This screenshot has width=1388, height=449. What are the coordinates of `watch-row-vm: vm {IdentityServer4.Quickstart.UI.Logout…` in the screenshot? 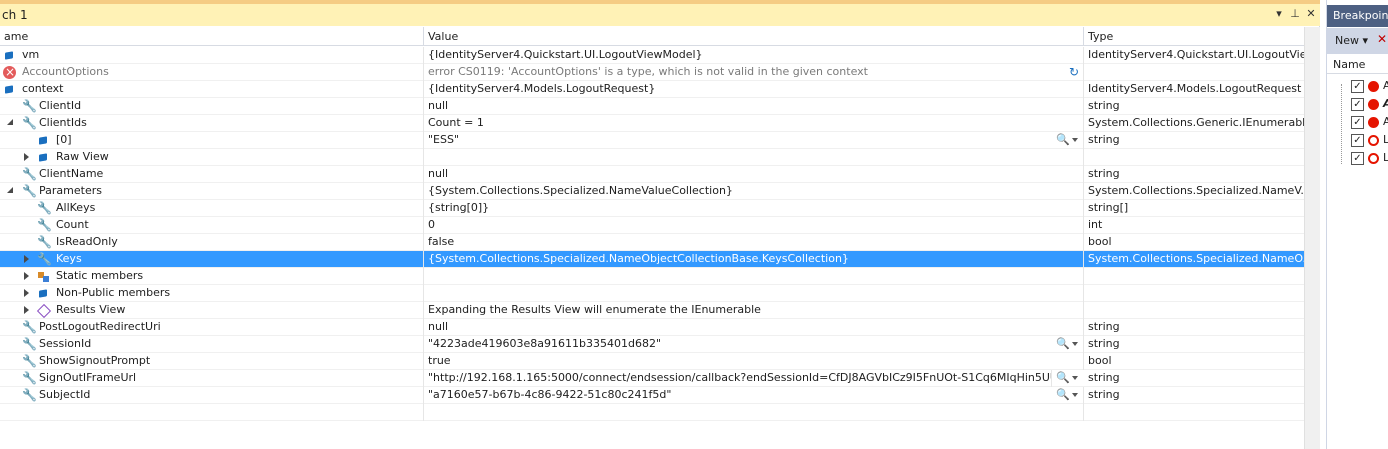 It's located at (652, 55).